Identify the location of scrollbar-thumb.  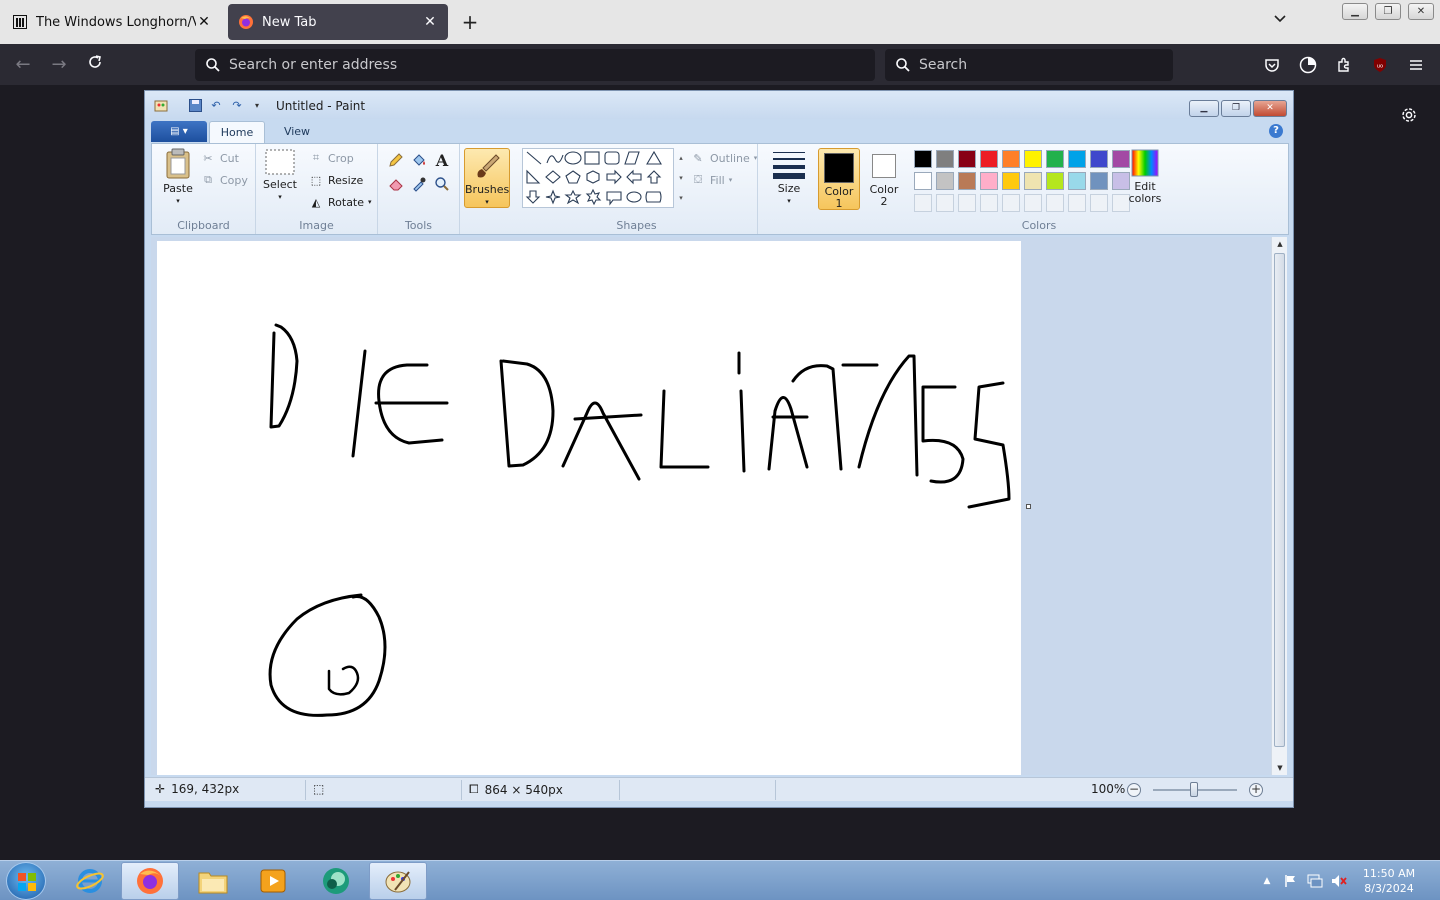
(1279, 500).